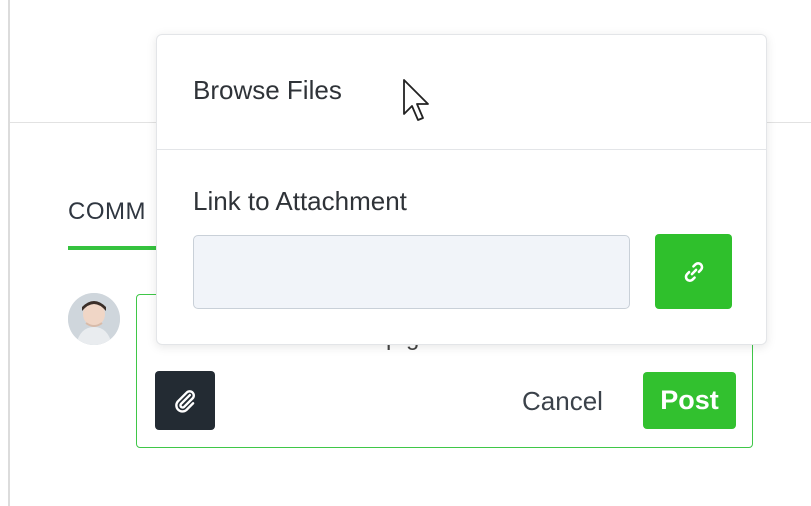  I want to click on dropdown-divider, so click(461, 149).